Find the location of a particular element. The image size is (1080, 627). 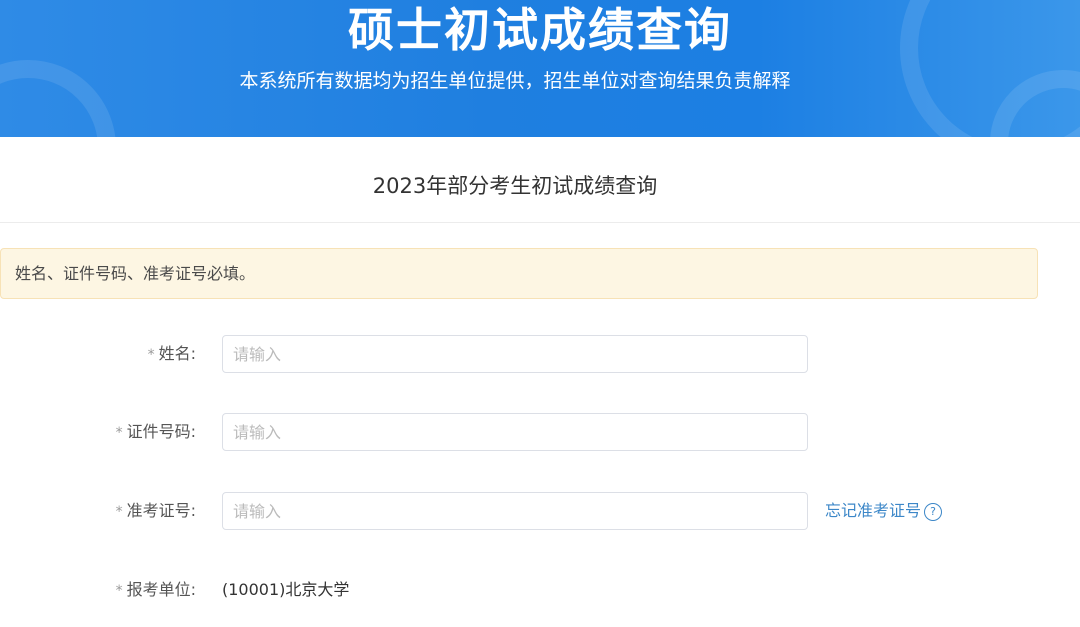

forgot-exam-number-link: 忘记准考证号? is located at coordinates (884, 511).